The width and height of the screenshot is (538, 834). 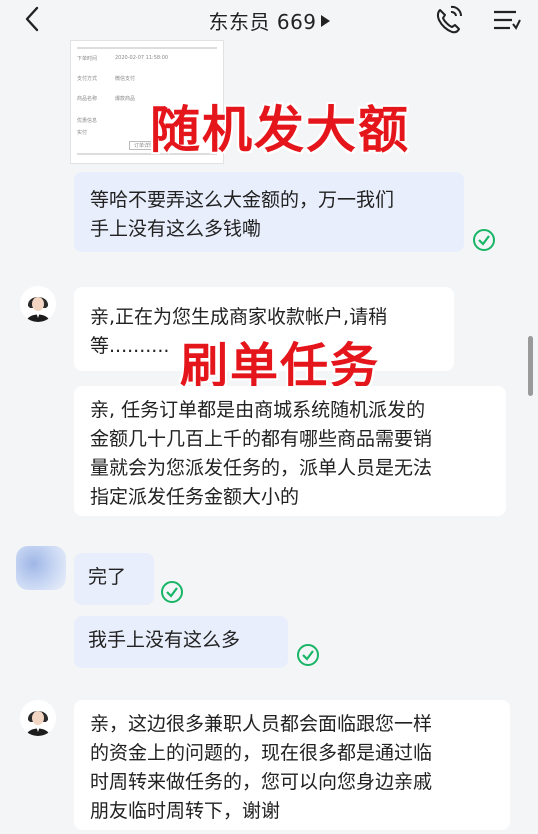 I want to click on message-line: 亲,正在为您生成商家收款帐户,请稍, so click(x=239, y=317).